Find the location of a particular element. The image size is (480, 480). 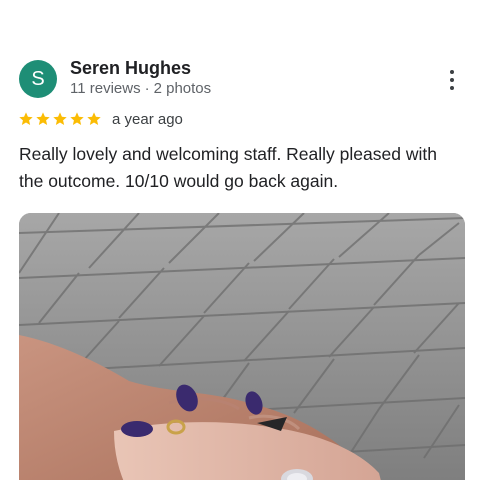

more-vertical-icon is located at coordinates (452, 72).